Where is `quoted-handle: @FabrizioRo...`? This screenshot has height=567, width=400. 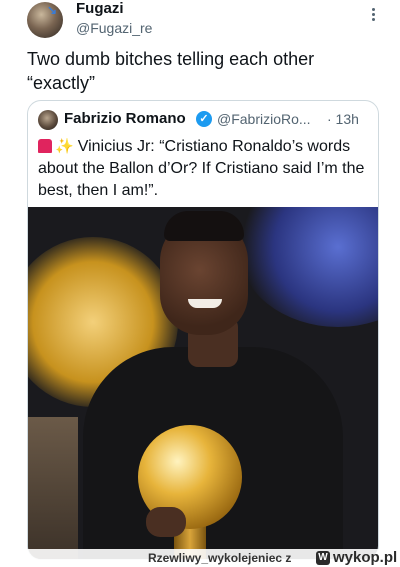 quoted-handle: @FabrizioRo... is located at coordinates (272, 119).